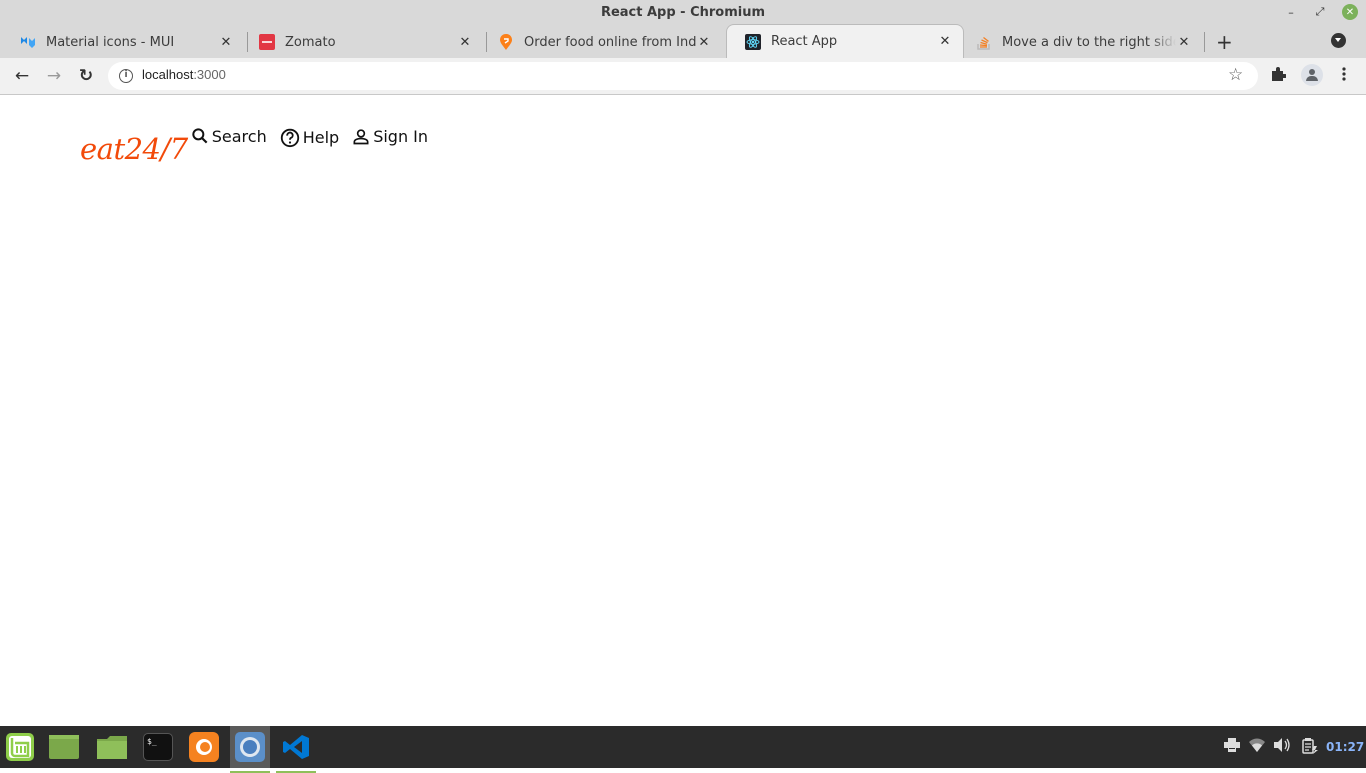  What do you see at coordinates (54, 76) in the screenshot?
I see `forward-button: →` at bounding box center [54, 76].